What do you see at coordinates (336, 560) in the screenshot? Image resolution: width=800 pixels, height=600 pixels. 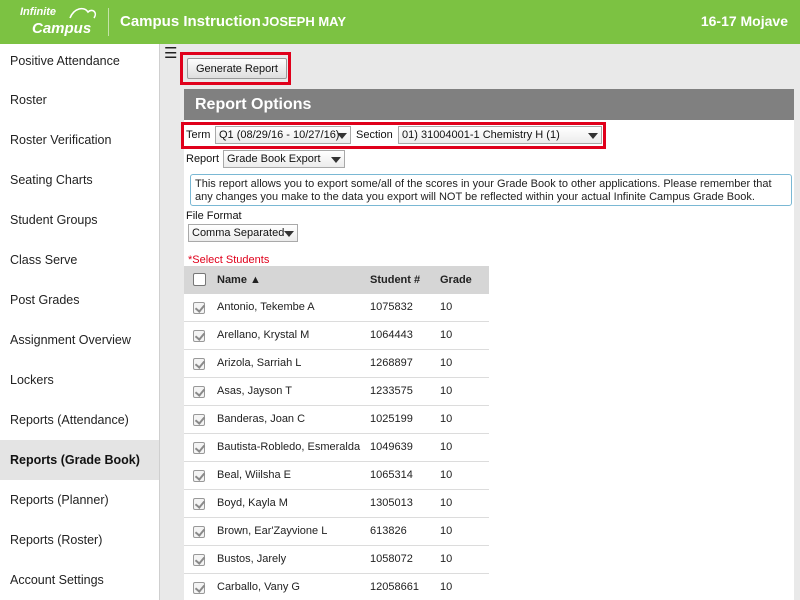 I see `table-row: Bustos, Jarely 1058072 10` at bounding box center [336, 560].